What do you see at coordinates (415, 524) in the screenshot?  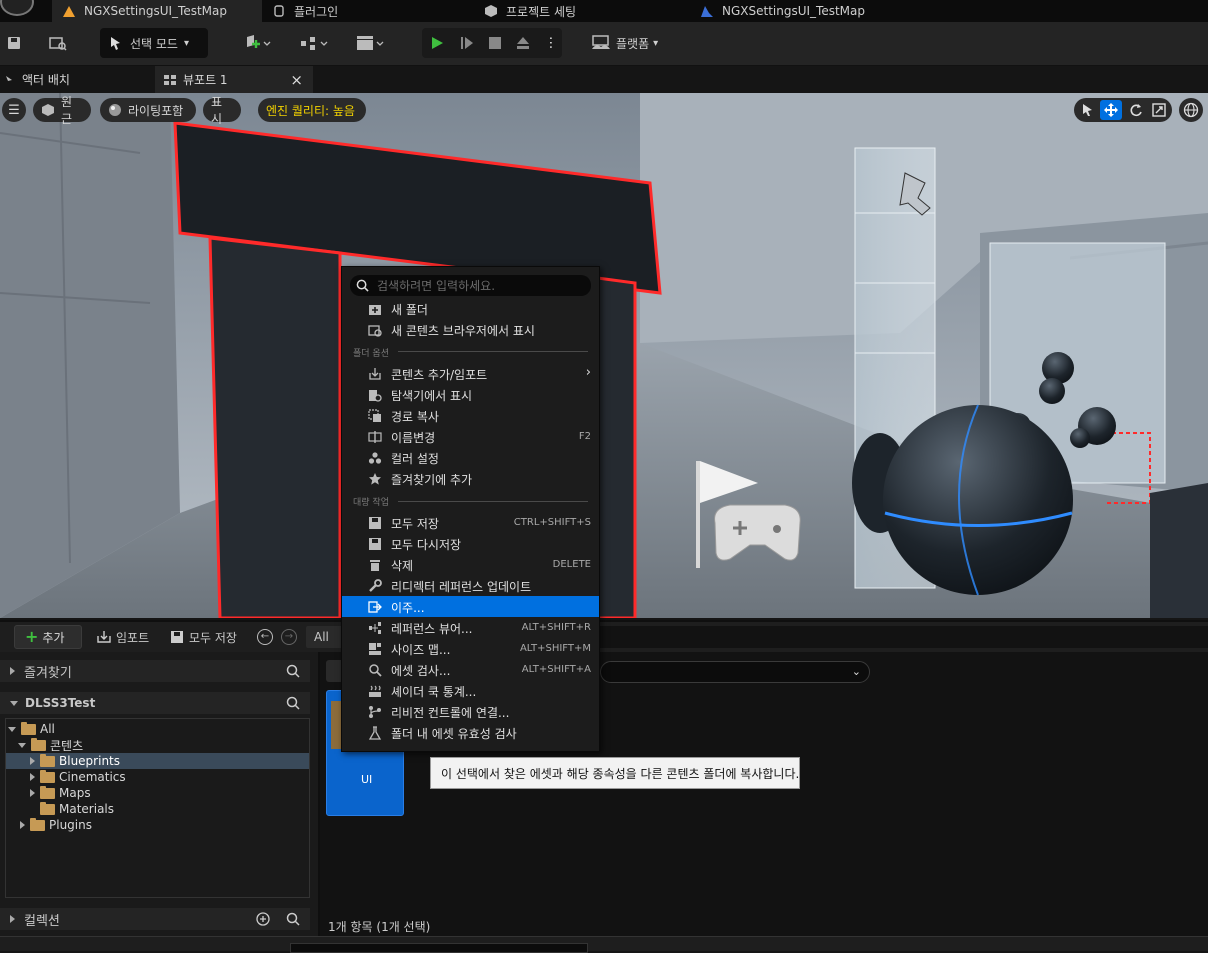 I see `menu-item-label: 모두 저장` at bounding box center [415, 524].